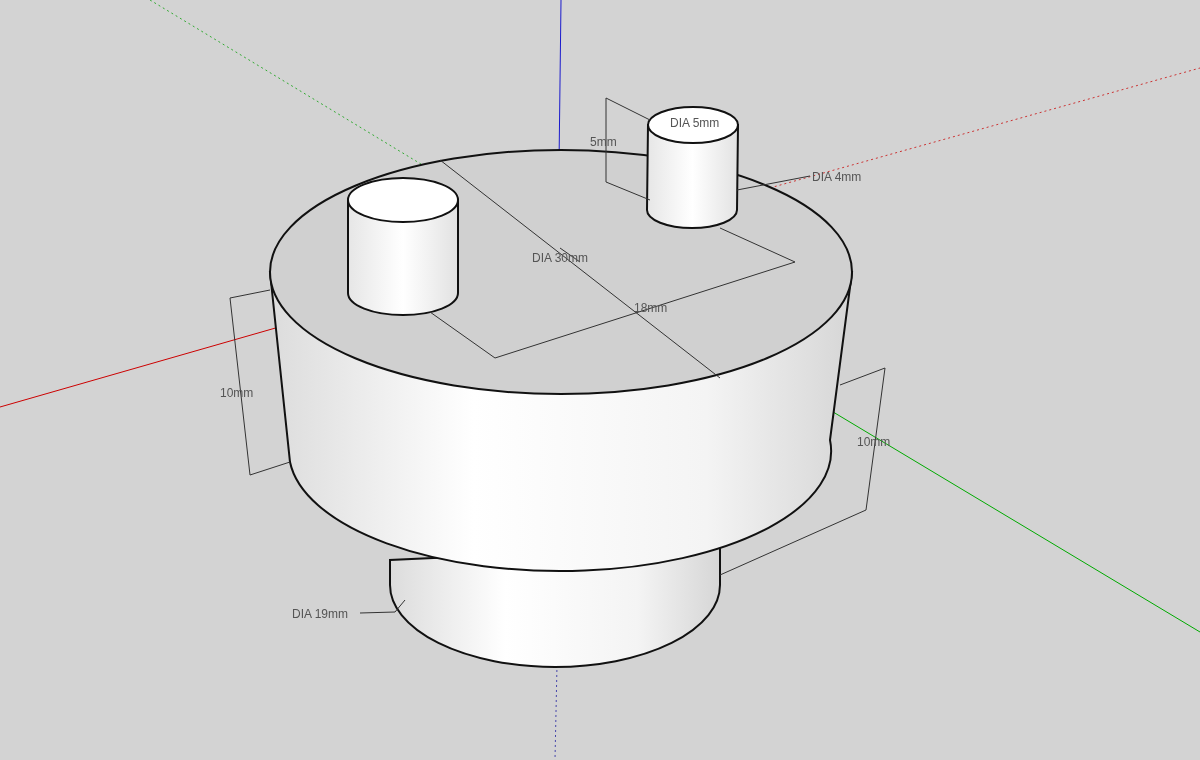  Describe the element at coordinates (837, 177) in the screenshot. I see `dimension-label: DIA 4mm` at that location.